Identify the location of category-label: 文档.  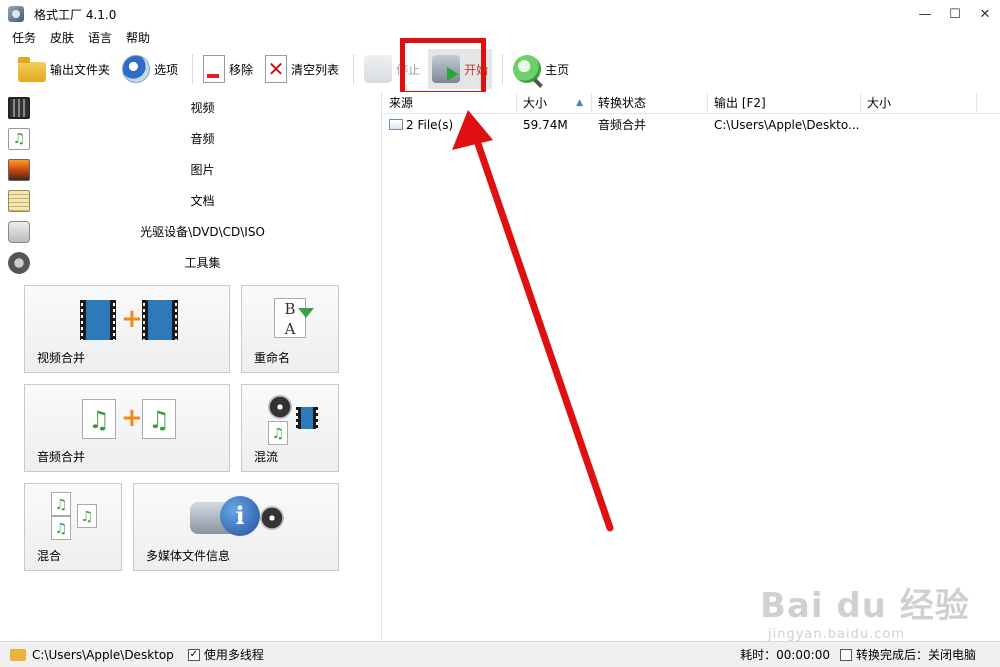
(202, 201).